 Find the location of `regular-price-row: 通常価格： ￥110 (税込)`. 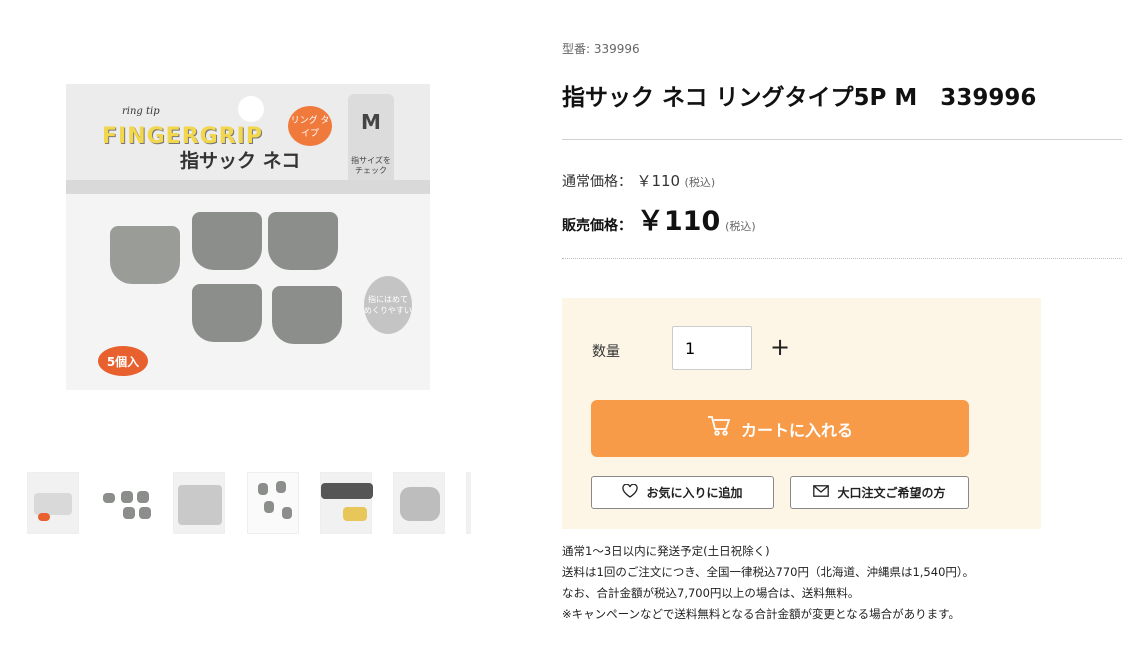

regular-price-row: 通常価格： ￥110 (税込) is located at coordinates (638, 180).